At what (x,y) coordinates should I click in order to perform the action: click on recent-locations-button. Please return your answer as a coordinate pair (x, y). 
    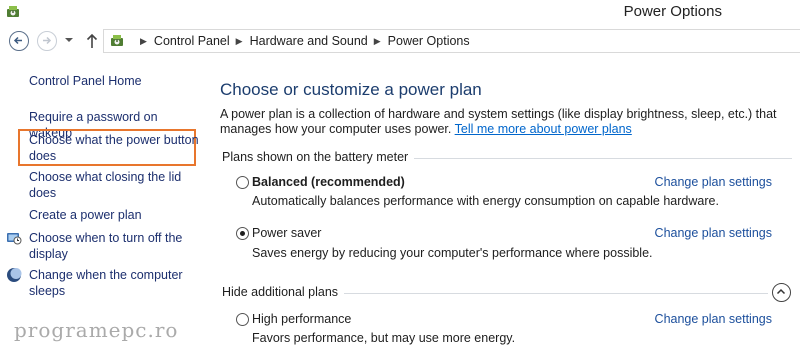
    Looking at the image, I should click on (69, 40).